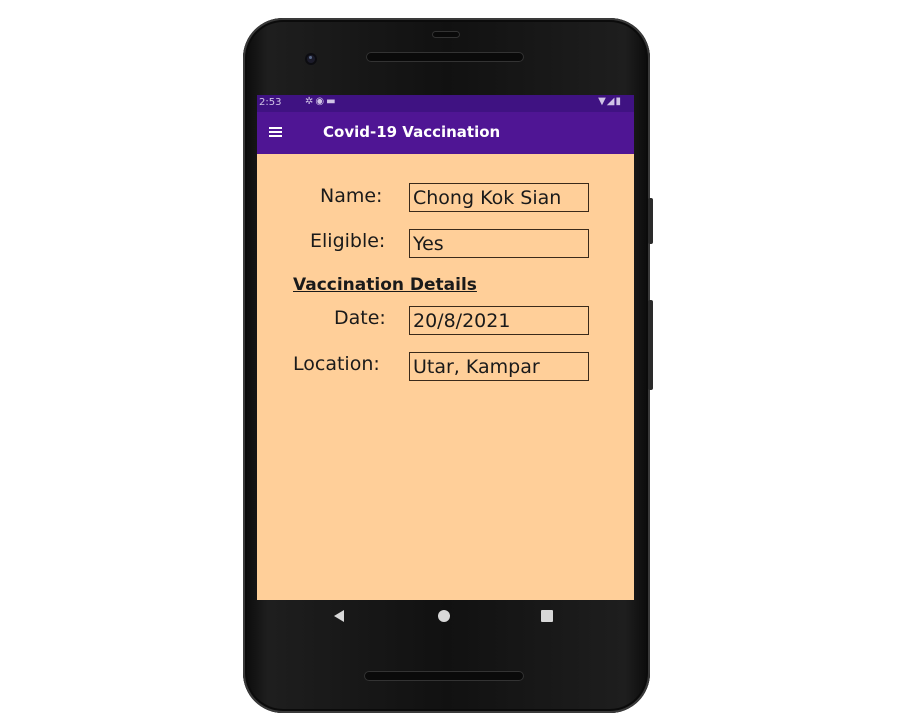 This screenshot has height=719, width=912. What do you see at coordinates (339, 616) in the screenshot?
I see `back-icon` at bounding box center [339, 616].